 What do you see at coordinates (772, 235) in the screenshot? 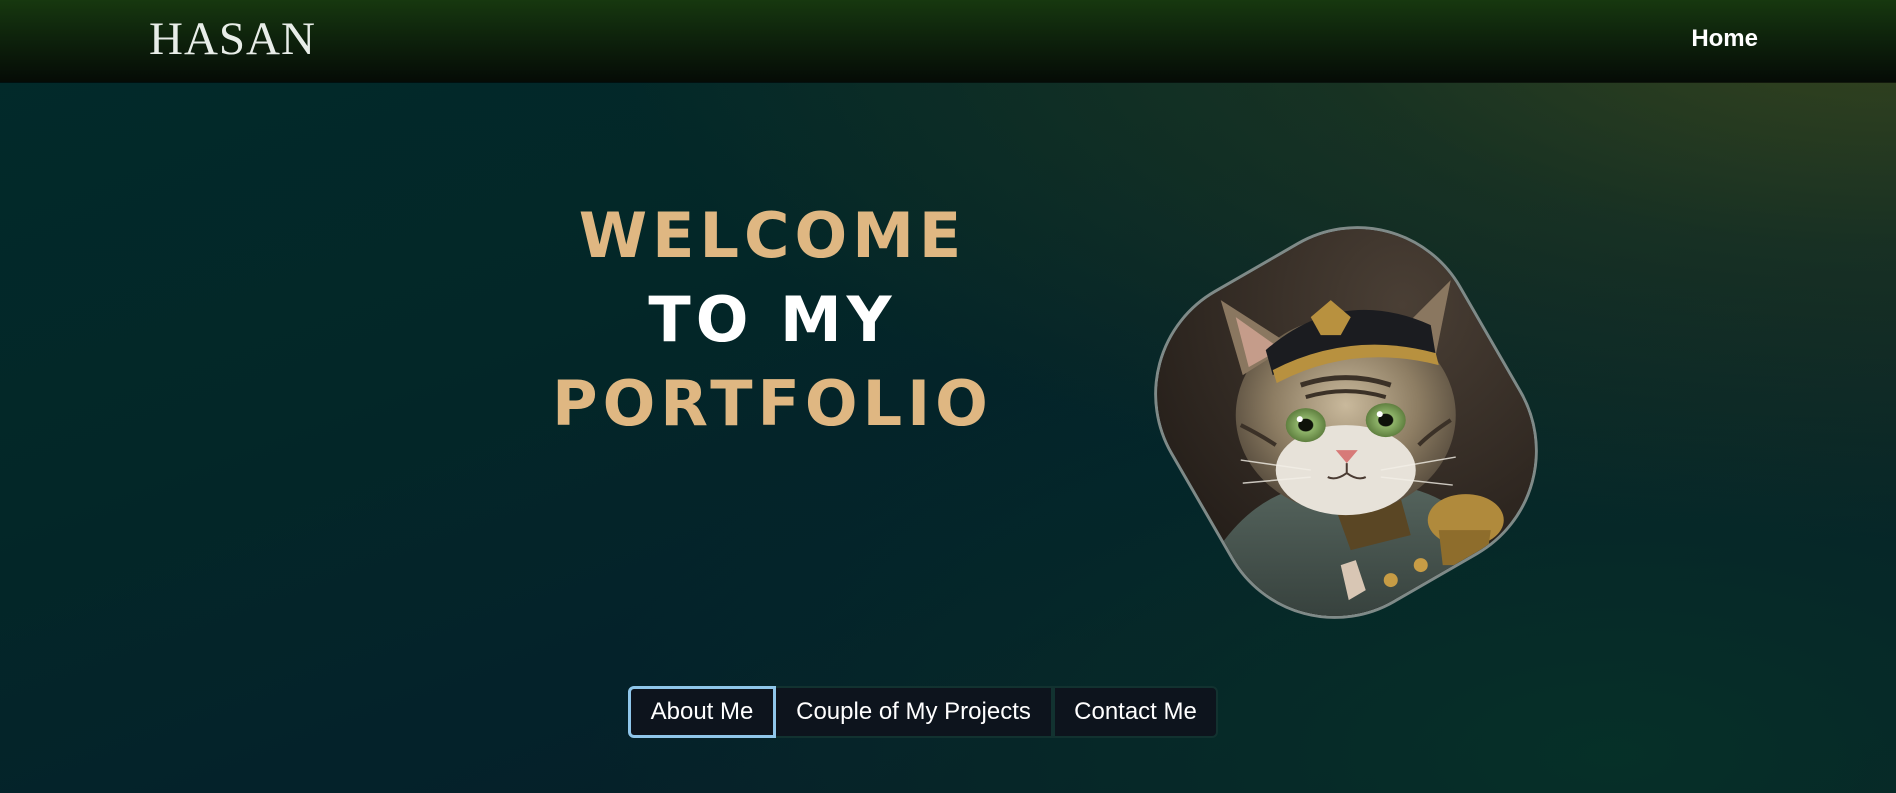
I see `hero-title-line-1: WELCOME` at bounding box center [772, 235].